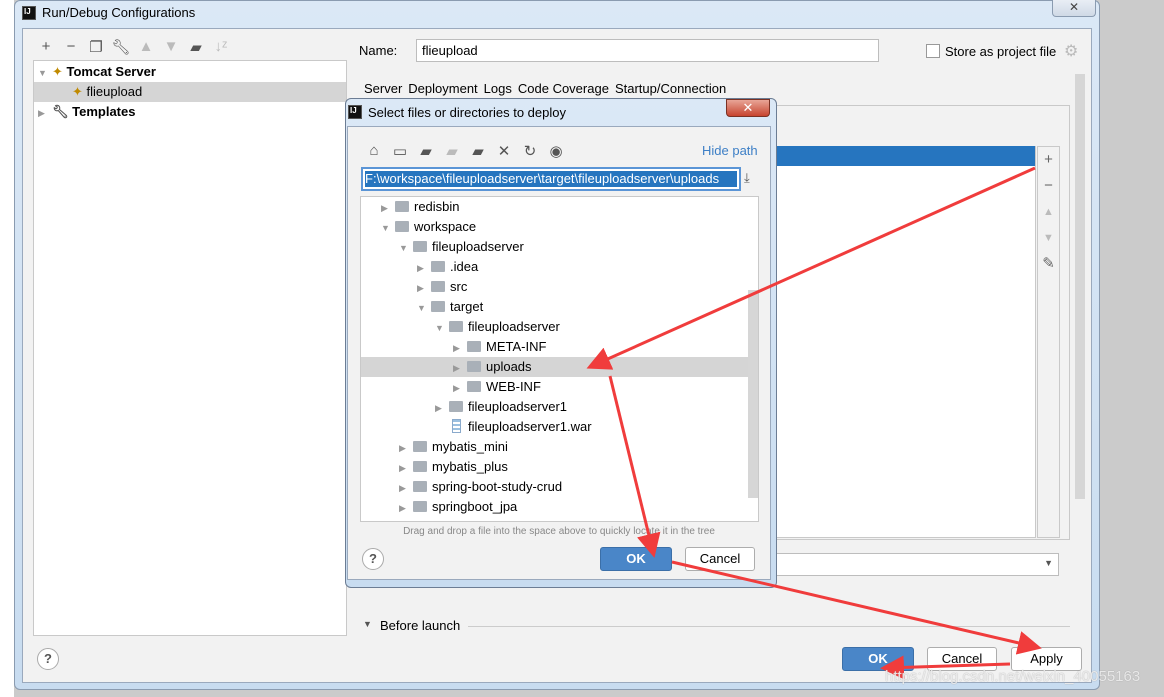  I want to click on watermark: https://blog.csdn.net/weixin_40055163, so click(1013, 676).